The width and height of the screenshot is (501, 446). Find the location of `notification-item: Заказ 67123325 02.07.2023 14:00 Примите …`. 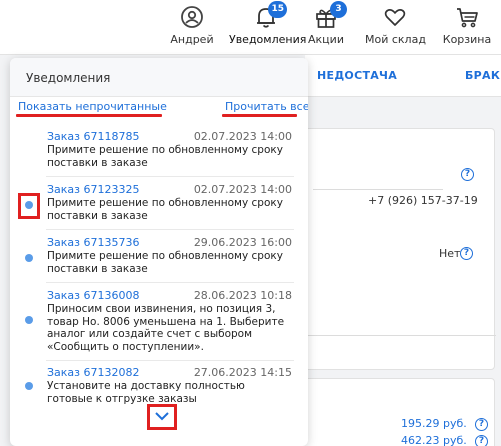

notification-item: Заказ 67123325 02.07.2023 14:00 Примите … is located at coordinates (159, 204).